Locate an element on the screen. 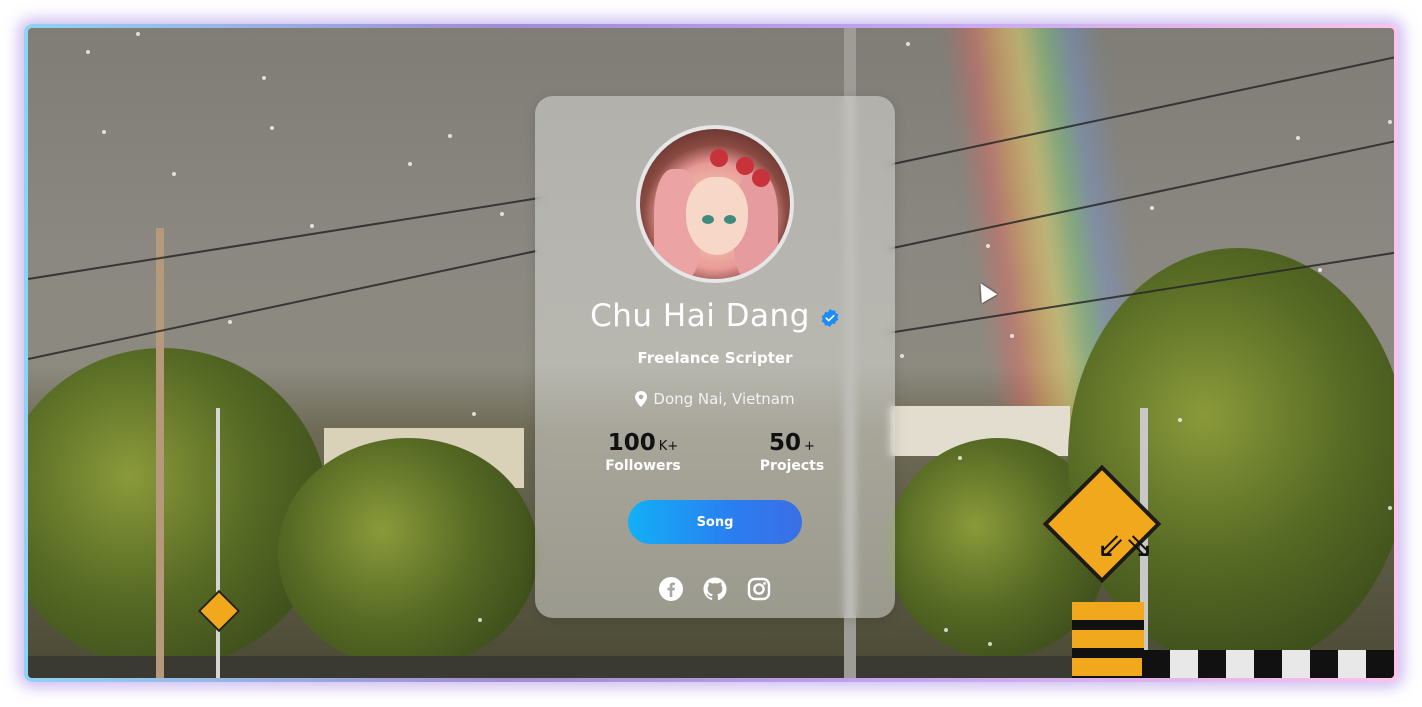  utility-pole is located at coordinates (160, 453).